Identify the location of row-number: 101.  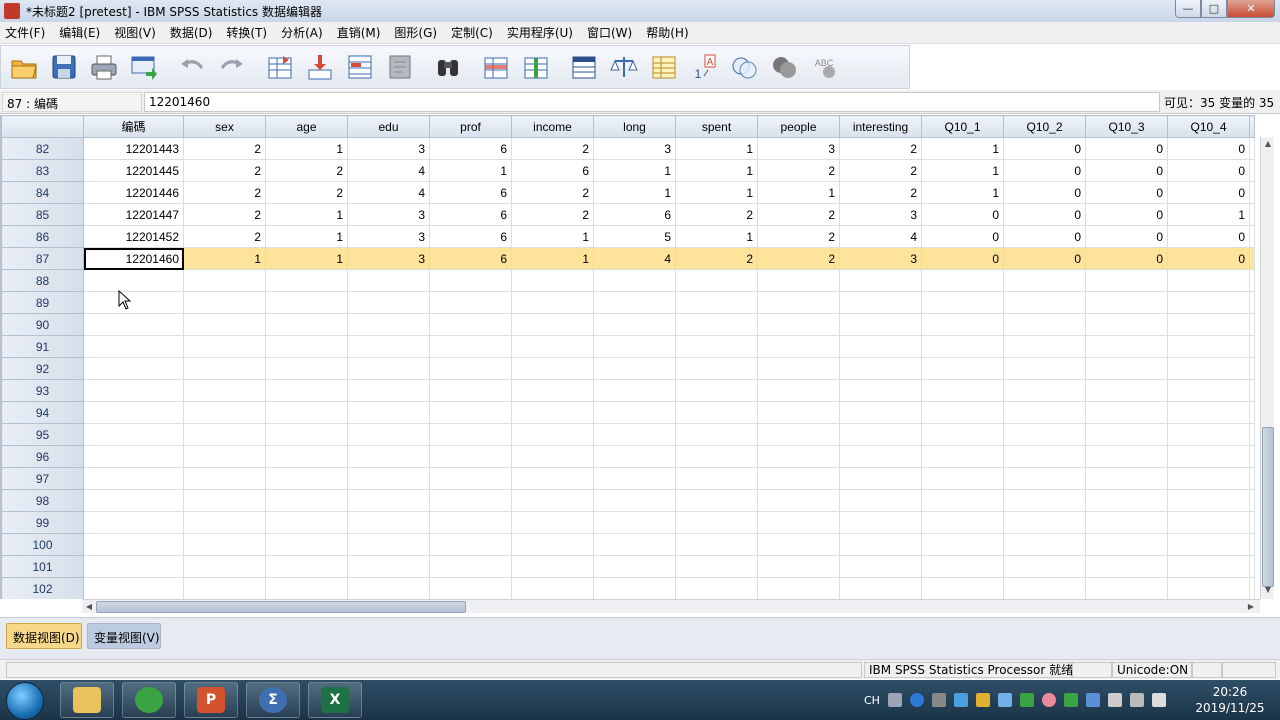
(42, 566).